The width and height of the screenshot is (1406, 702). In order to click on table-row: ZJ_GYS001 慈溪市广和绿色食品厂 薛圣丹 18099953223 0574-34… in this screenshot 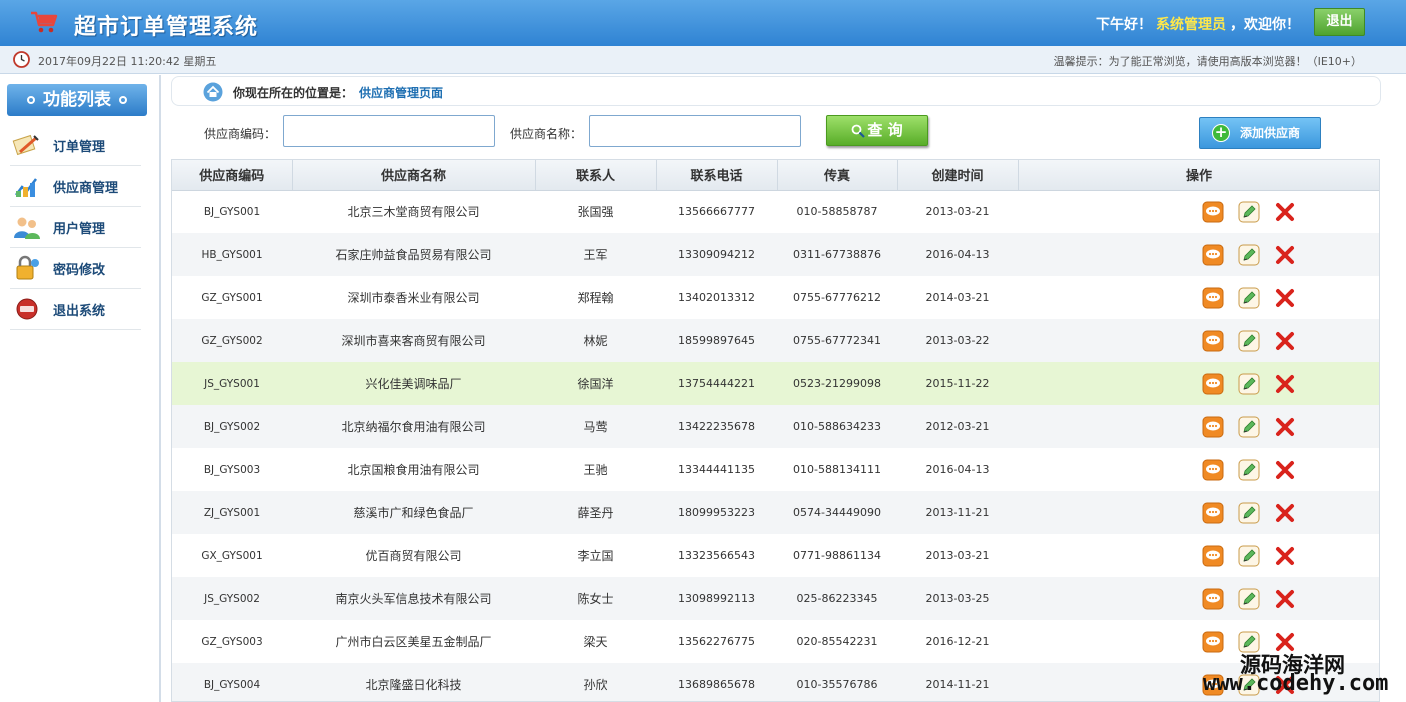, I will do `click(775, 512)`.